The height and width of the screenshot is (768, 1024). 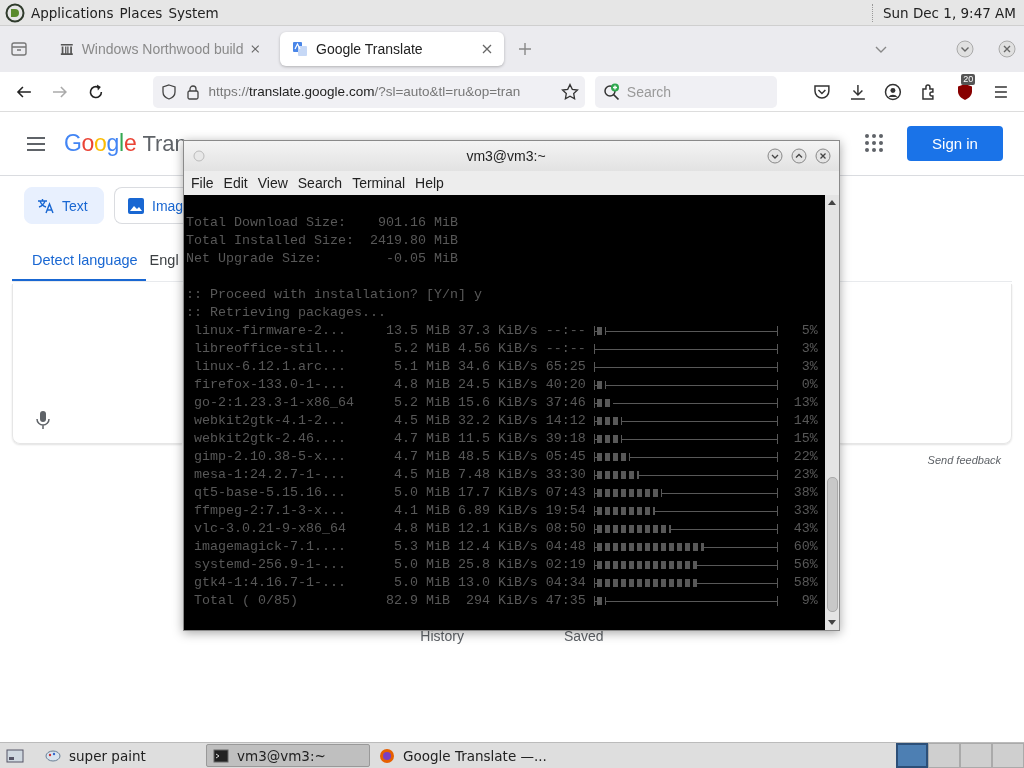 I want to click on mode-tab: Text, so click(x=64, y=205).